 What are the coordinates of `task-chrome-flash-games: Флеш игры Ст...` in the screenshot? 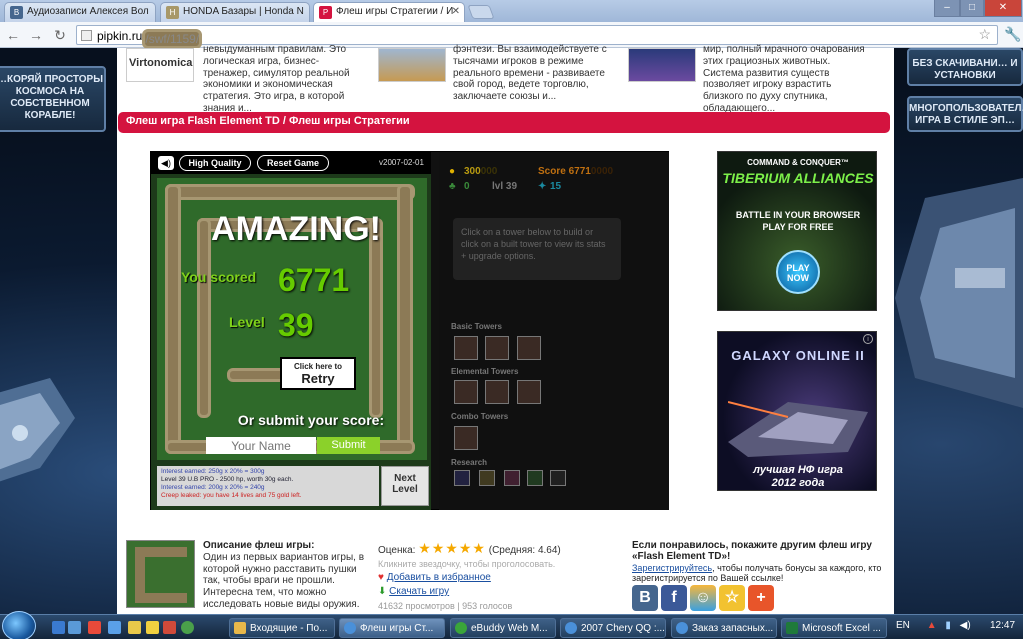 It's located at (392, 628).